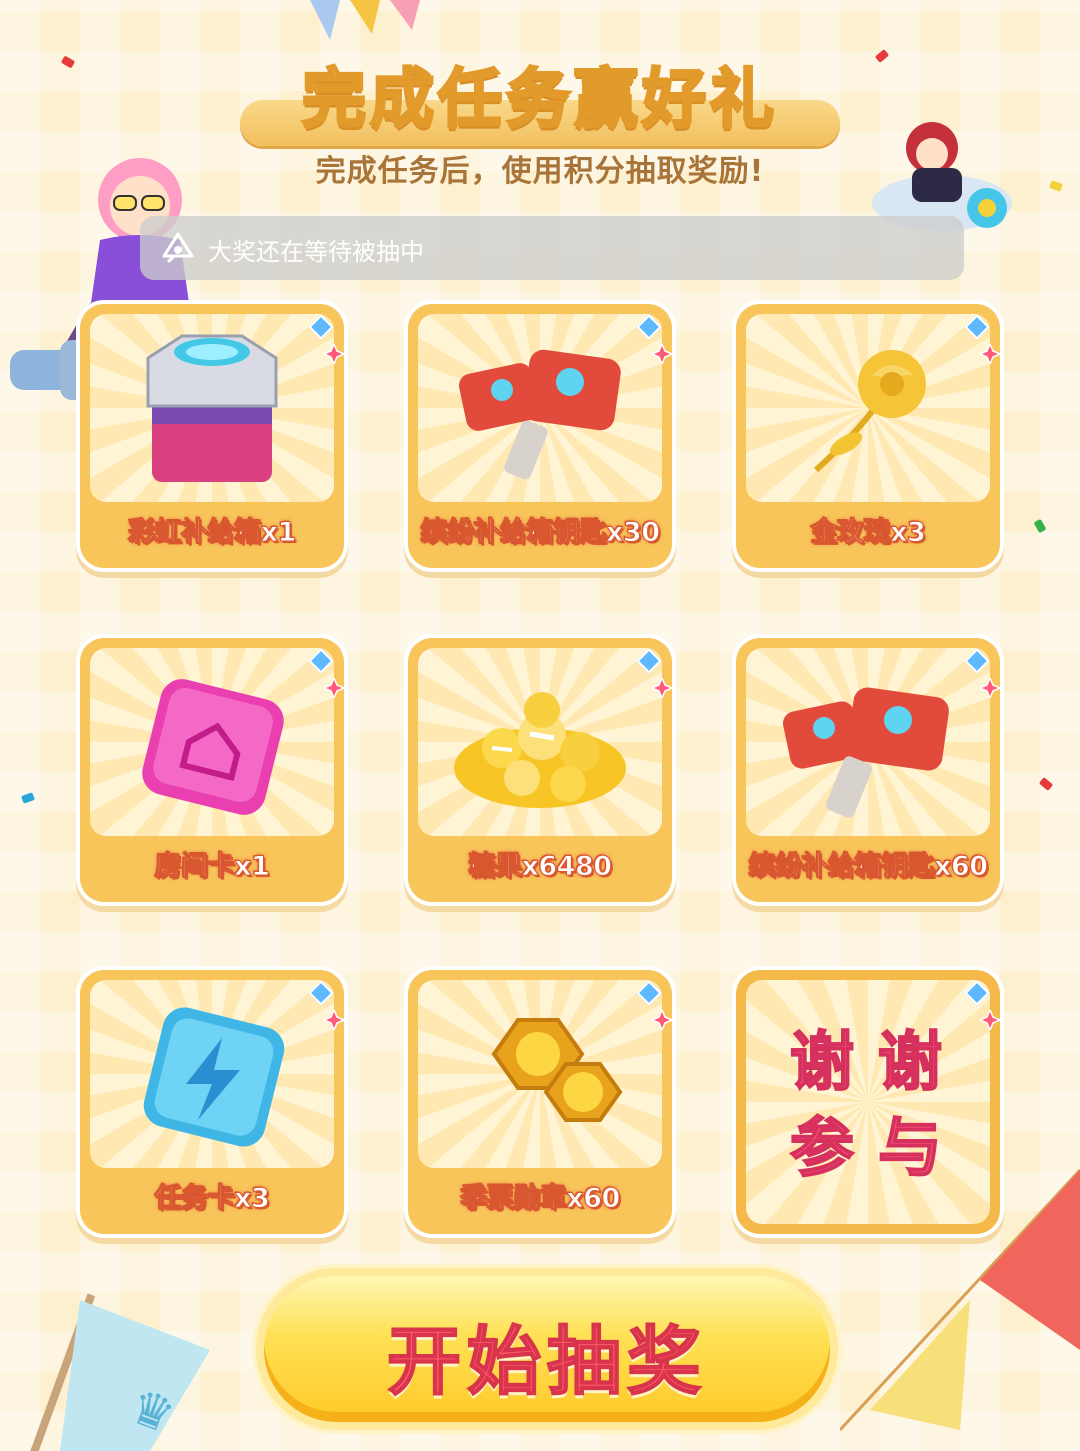 The image size is (1080, 1451). I want to click on start-draw-button: 开始抽奖, so click(547, 1349).